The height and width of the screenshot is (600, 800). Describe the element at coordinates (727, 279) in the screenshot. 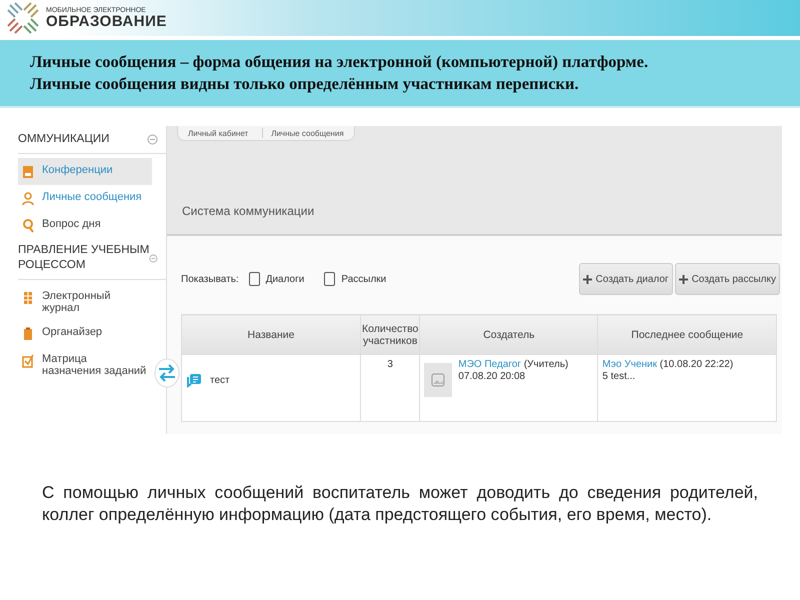

I see `create-button: Создать рассылку` at that location.